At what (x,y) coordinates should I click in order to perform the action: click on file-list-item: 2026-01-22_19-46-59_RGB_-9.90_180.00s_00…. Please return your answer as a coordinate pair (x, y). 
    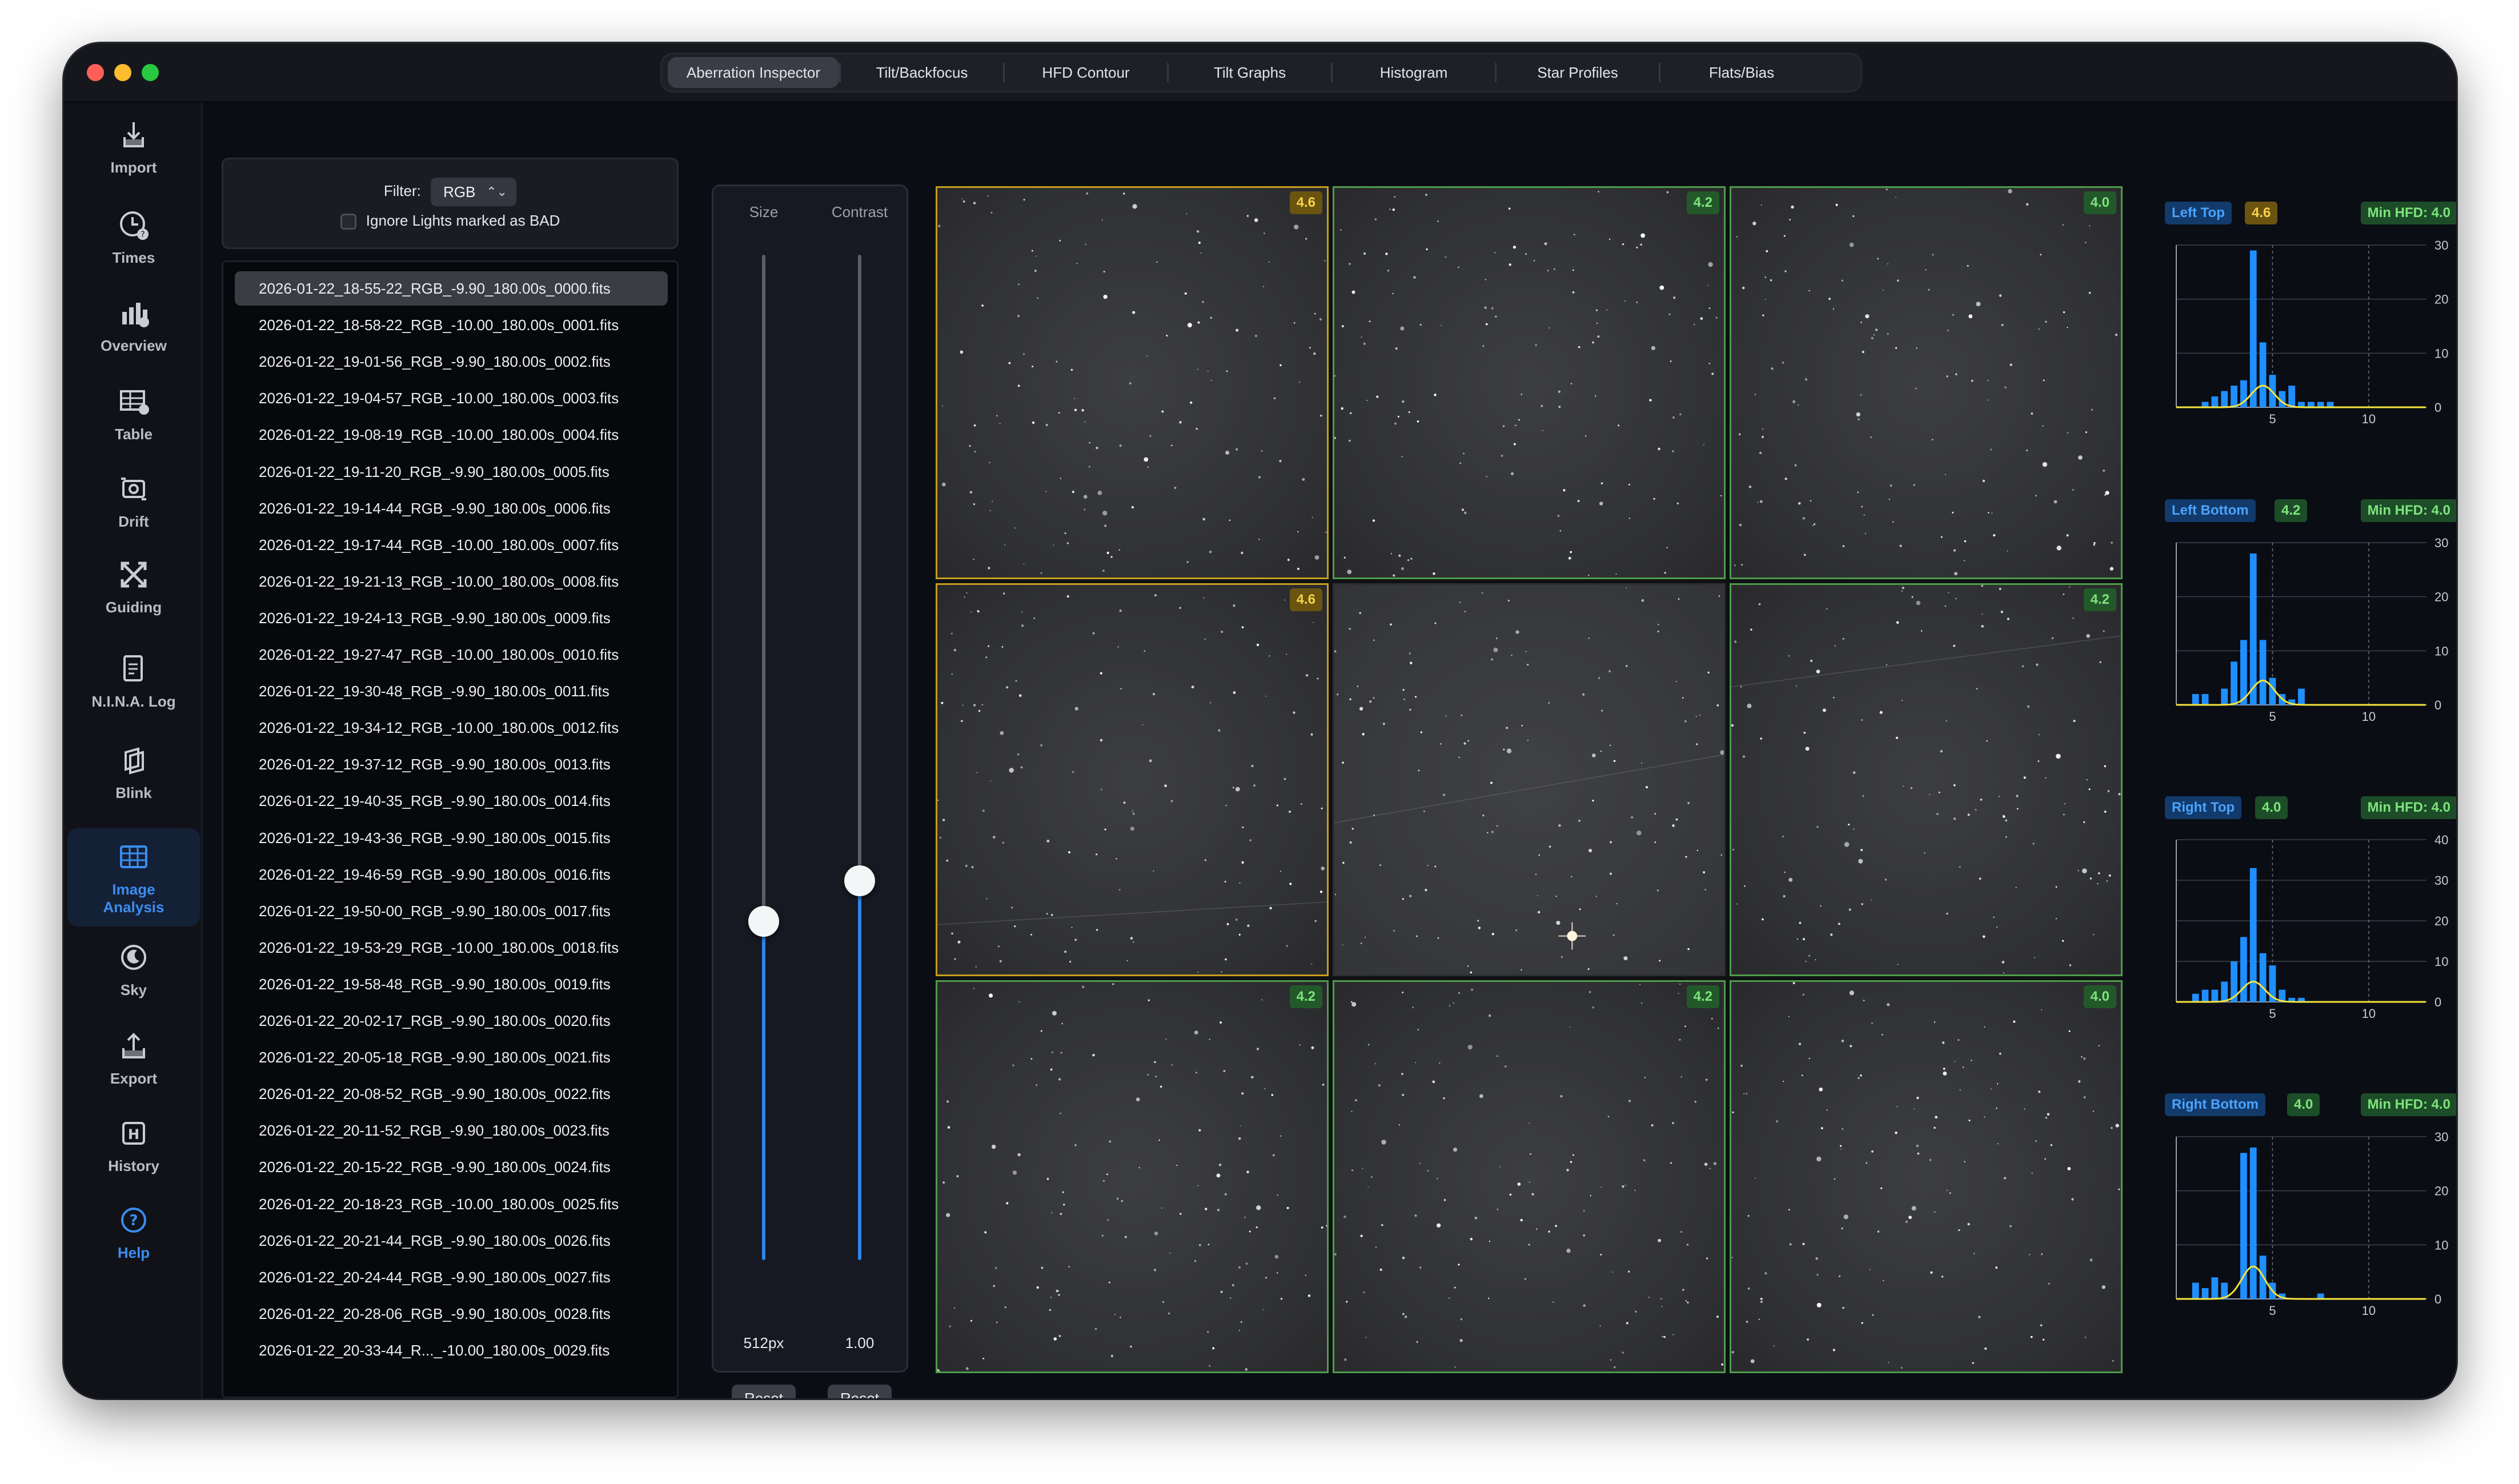
    Looking at the image, I should click on (451, 875).